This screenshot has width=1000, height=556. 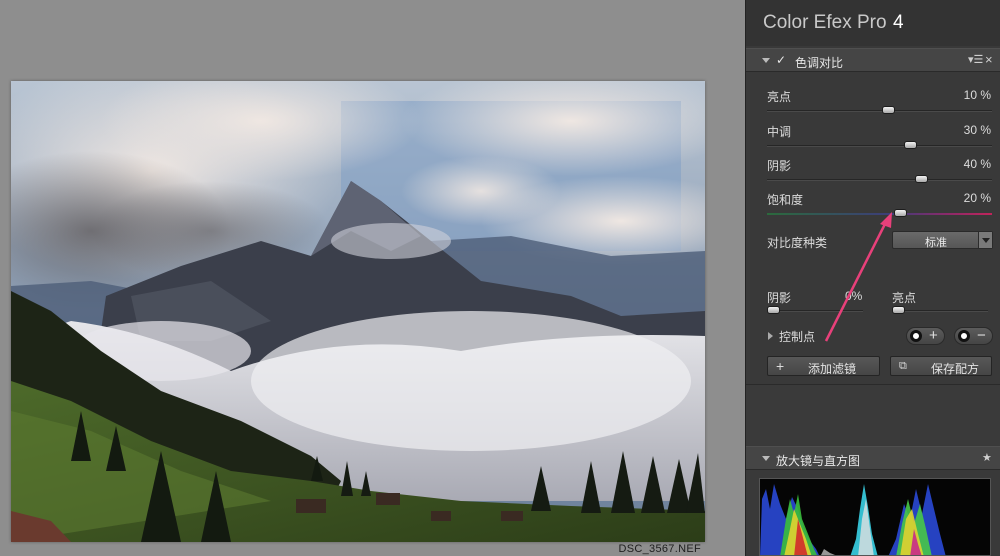 I want to click on minus-icon: −, so click(x=981, y=335).